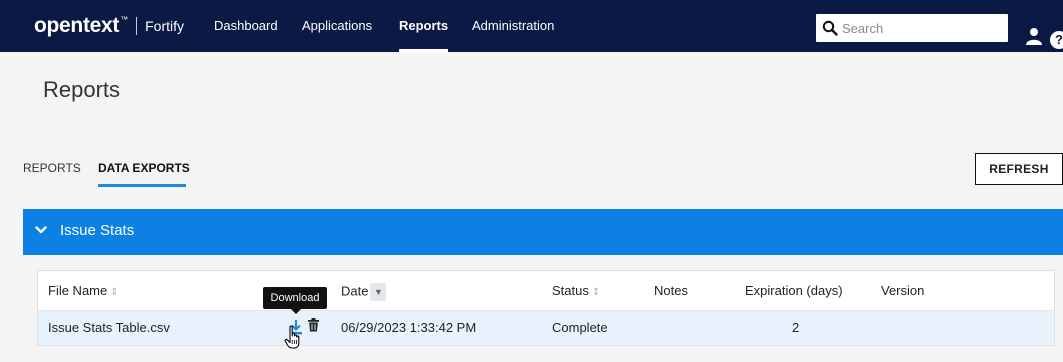 The width and height of the screenshot is (1063, 362). I want to click on cell-expiration: 2, so click(796, 327).